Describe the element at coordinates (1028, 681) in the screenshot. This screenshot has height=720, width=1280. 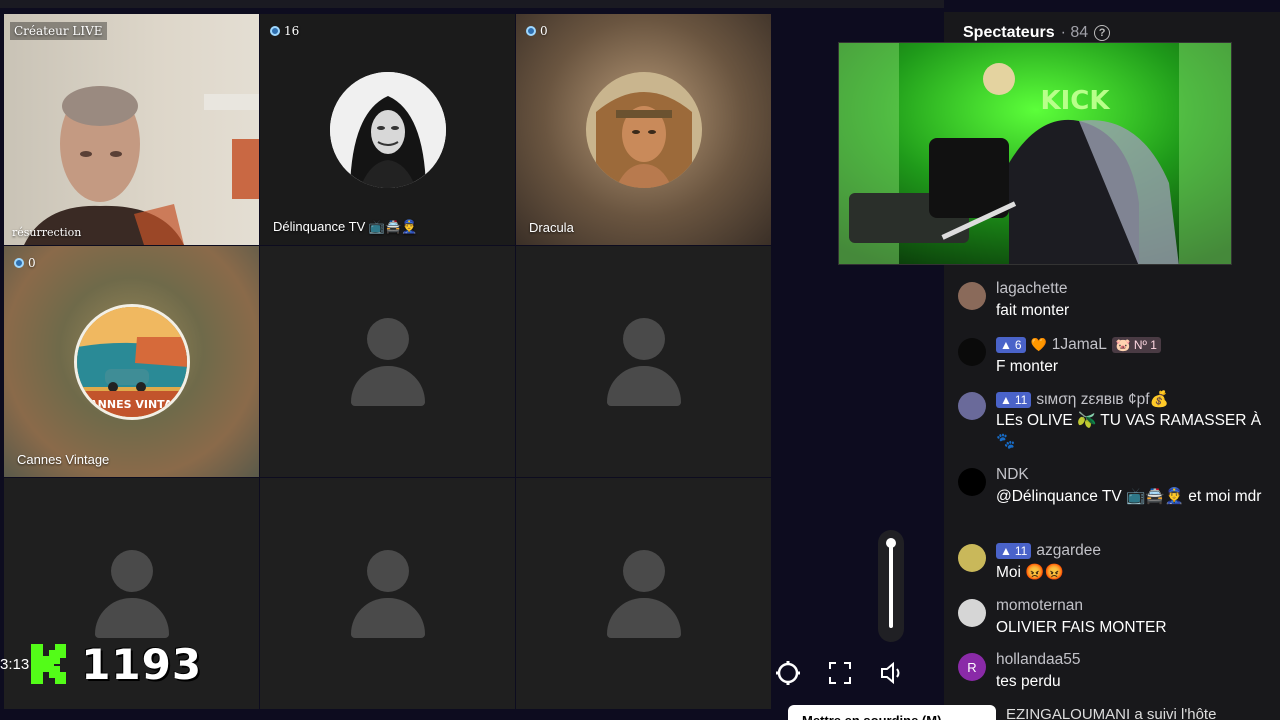
I see `chat-text: tes perdu` at that location.